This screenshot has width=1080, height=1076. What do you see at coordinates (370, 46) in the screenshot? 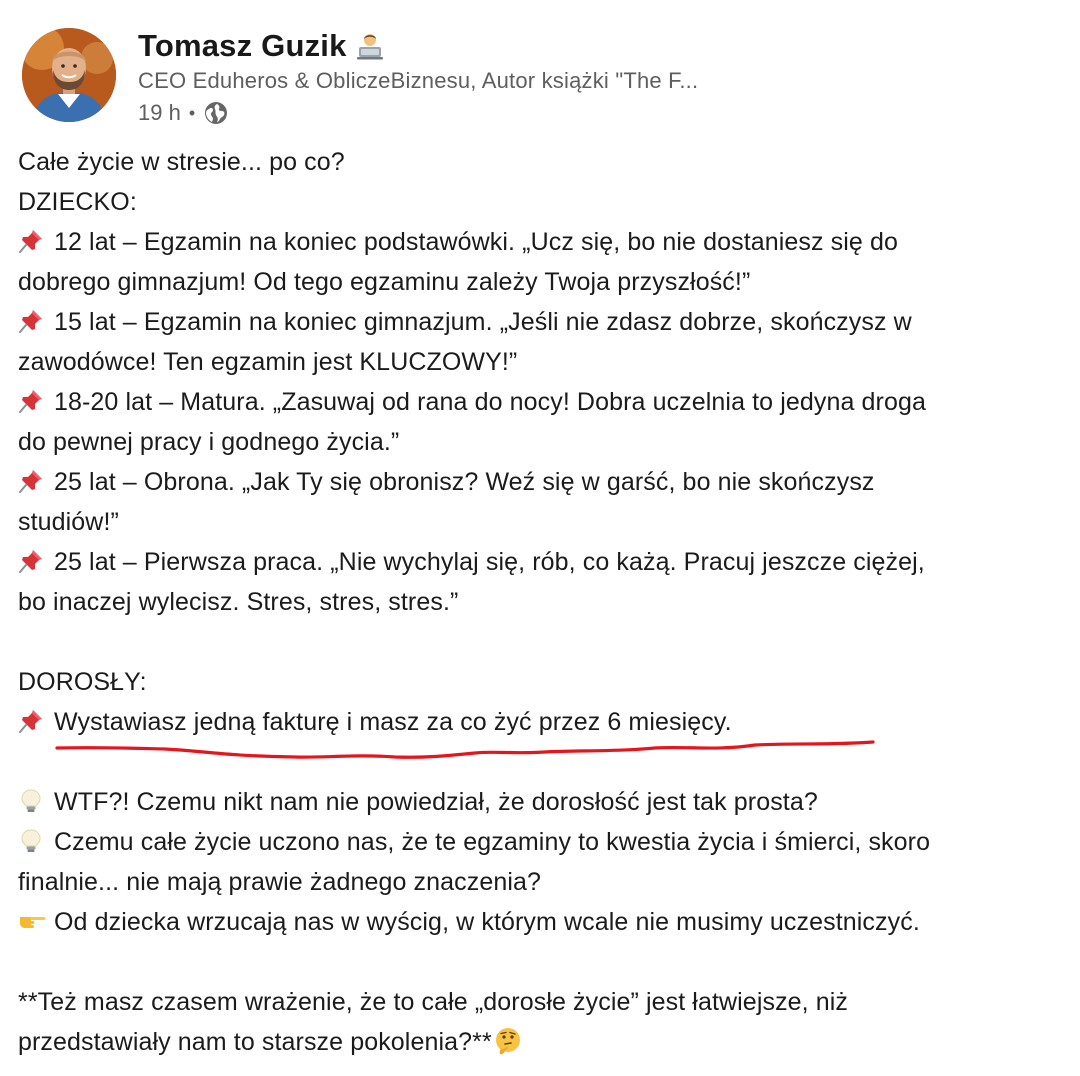
I see `technologist-icon` at bounding box center [370, 46].